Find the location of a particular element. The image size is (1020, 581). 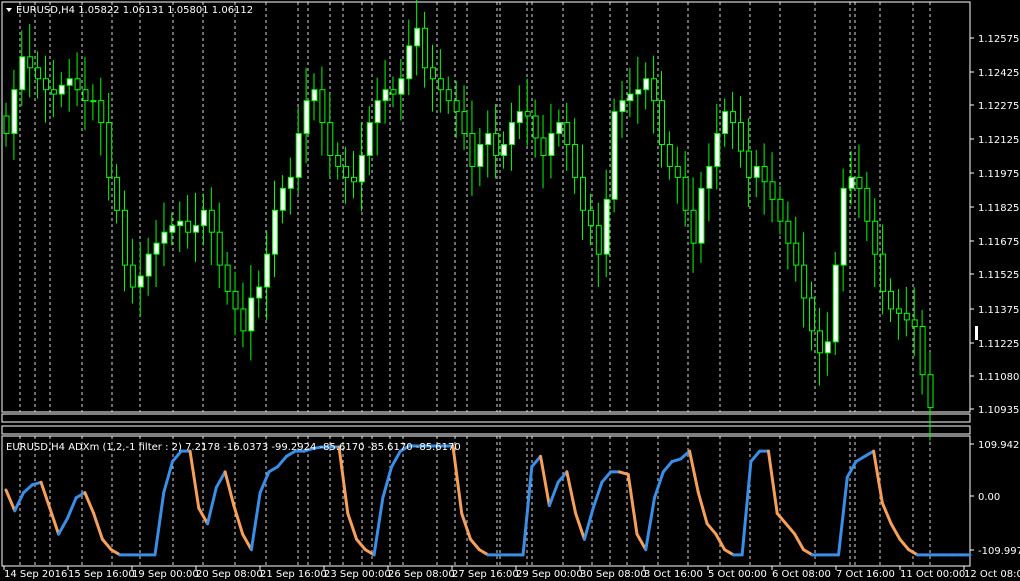

time-axis-label: 14 Sep 2016 is located at coordinates (35, 574).